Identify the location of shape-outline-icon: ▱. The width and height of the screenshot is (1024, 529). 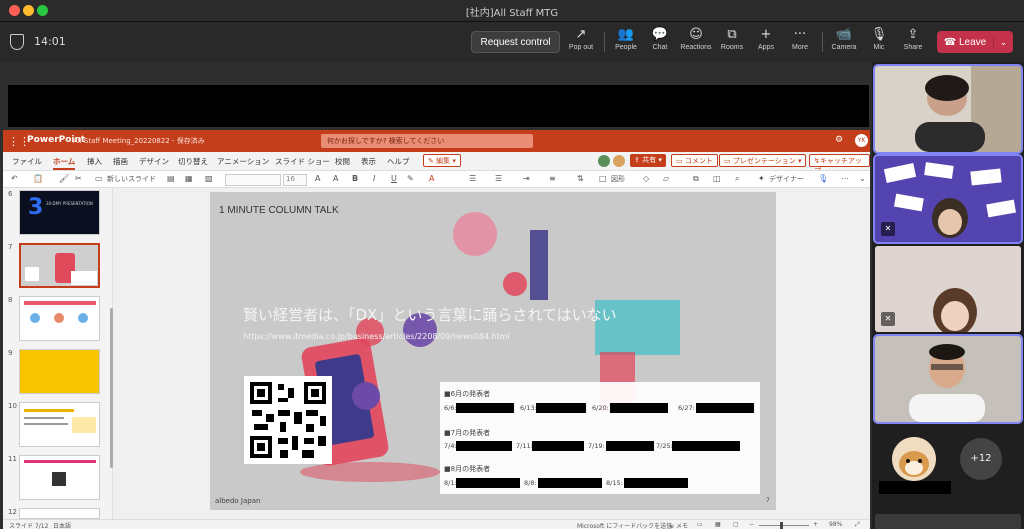
(666, 178).